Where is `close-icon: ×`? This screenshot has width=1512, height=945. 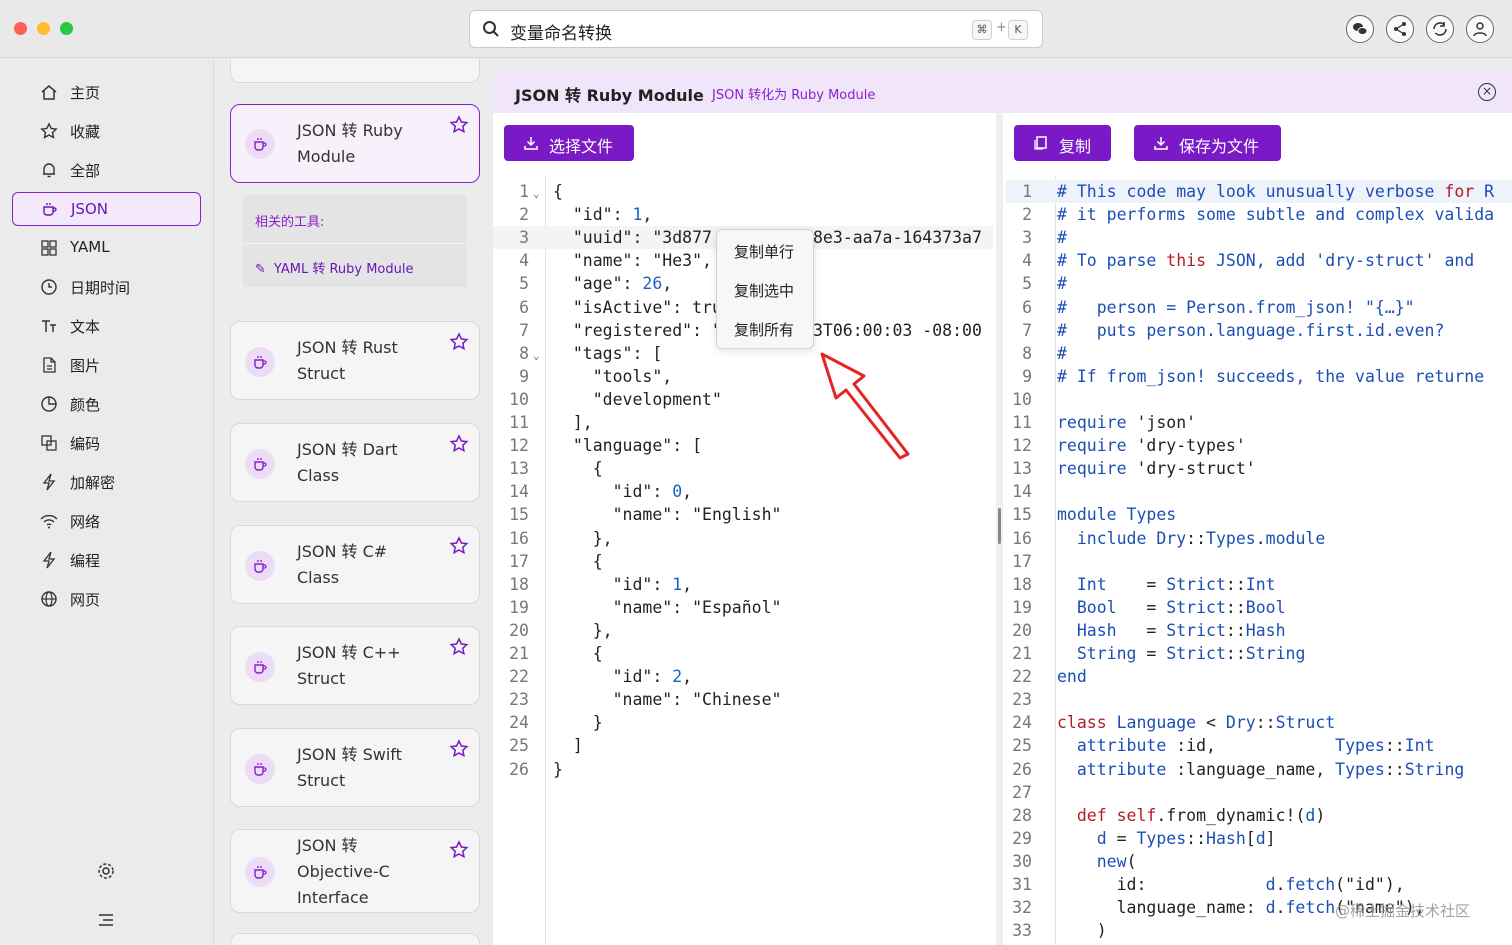 close-icon: × is located at coordinates (1487, 92).